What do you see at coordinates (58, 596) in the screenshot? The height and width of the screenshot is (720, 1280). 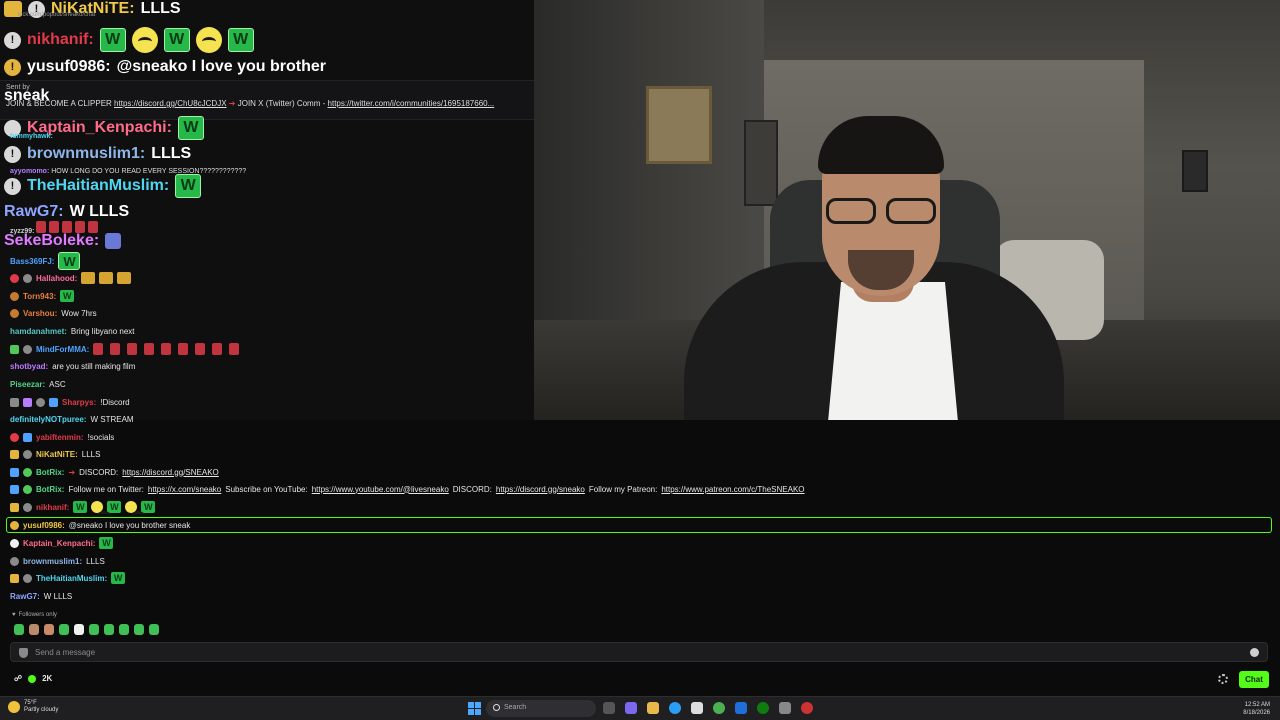 I see `chat-message: W LLLS` at bounding box center [58, 596].